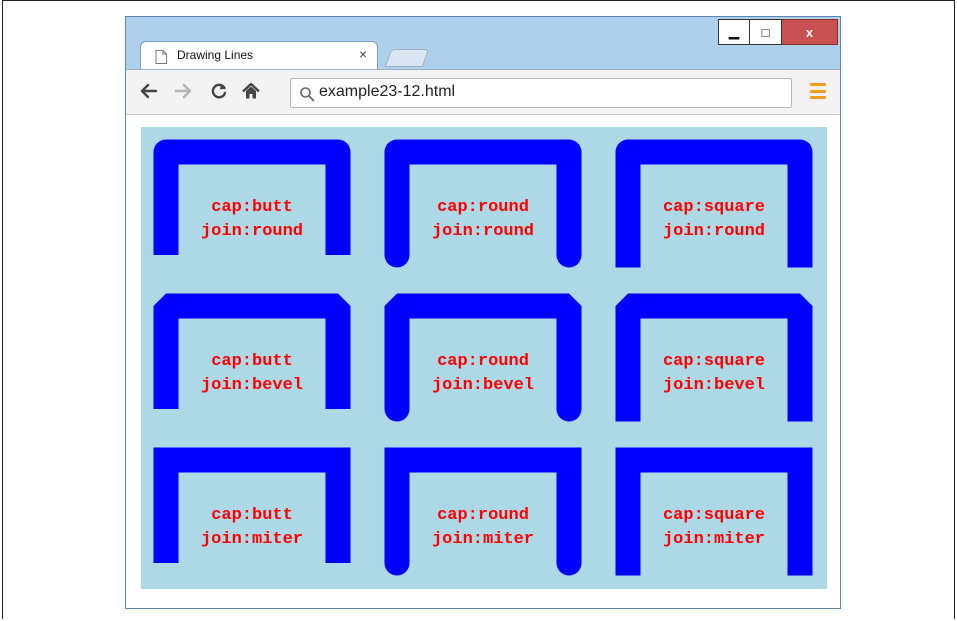 This screenshot has height=621, width=957. Describe the element at coordinates (714, 528) in the screenshot. I see `demo-label: cap:square join:miter` at that location.